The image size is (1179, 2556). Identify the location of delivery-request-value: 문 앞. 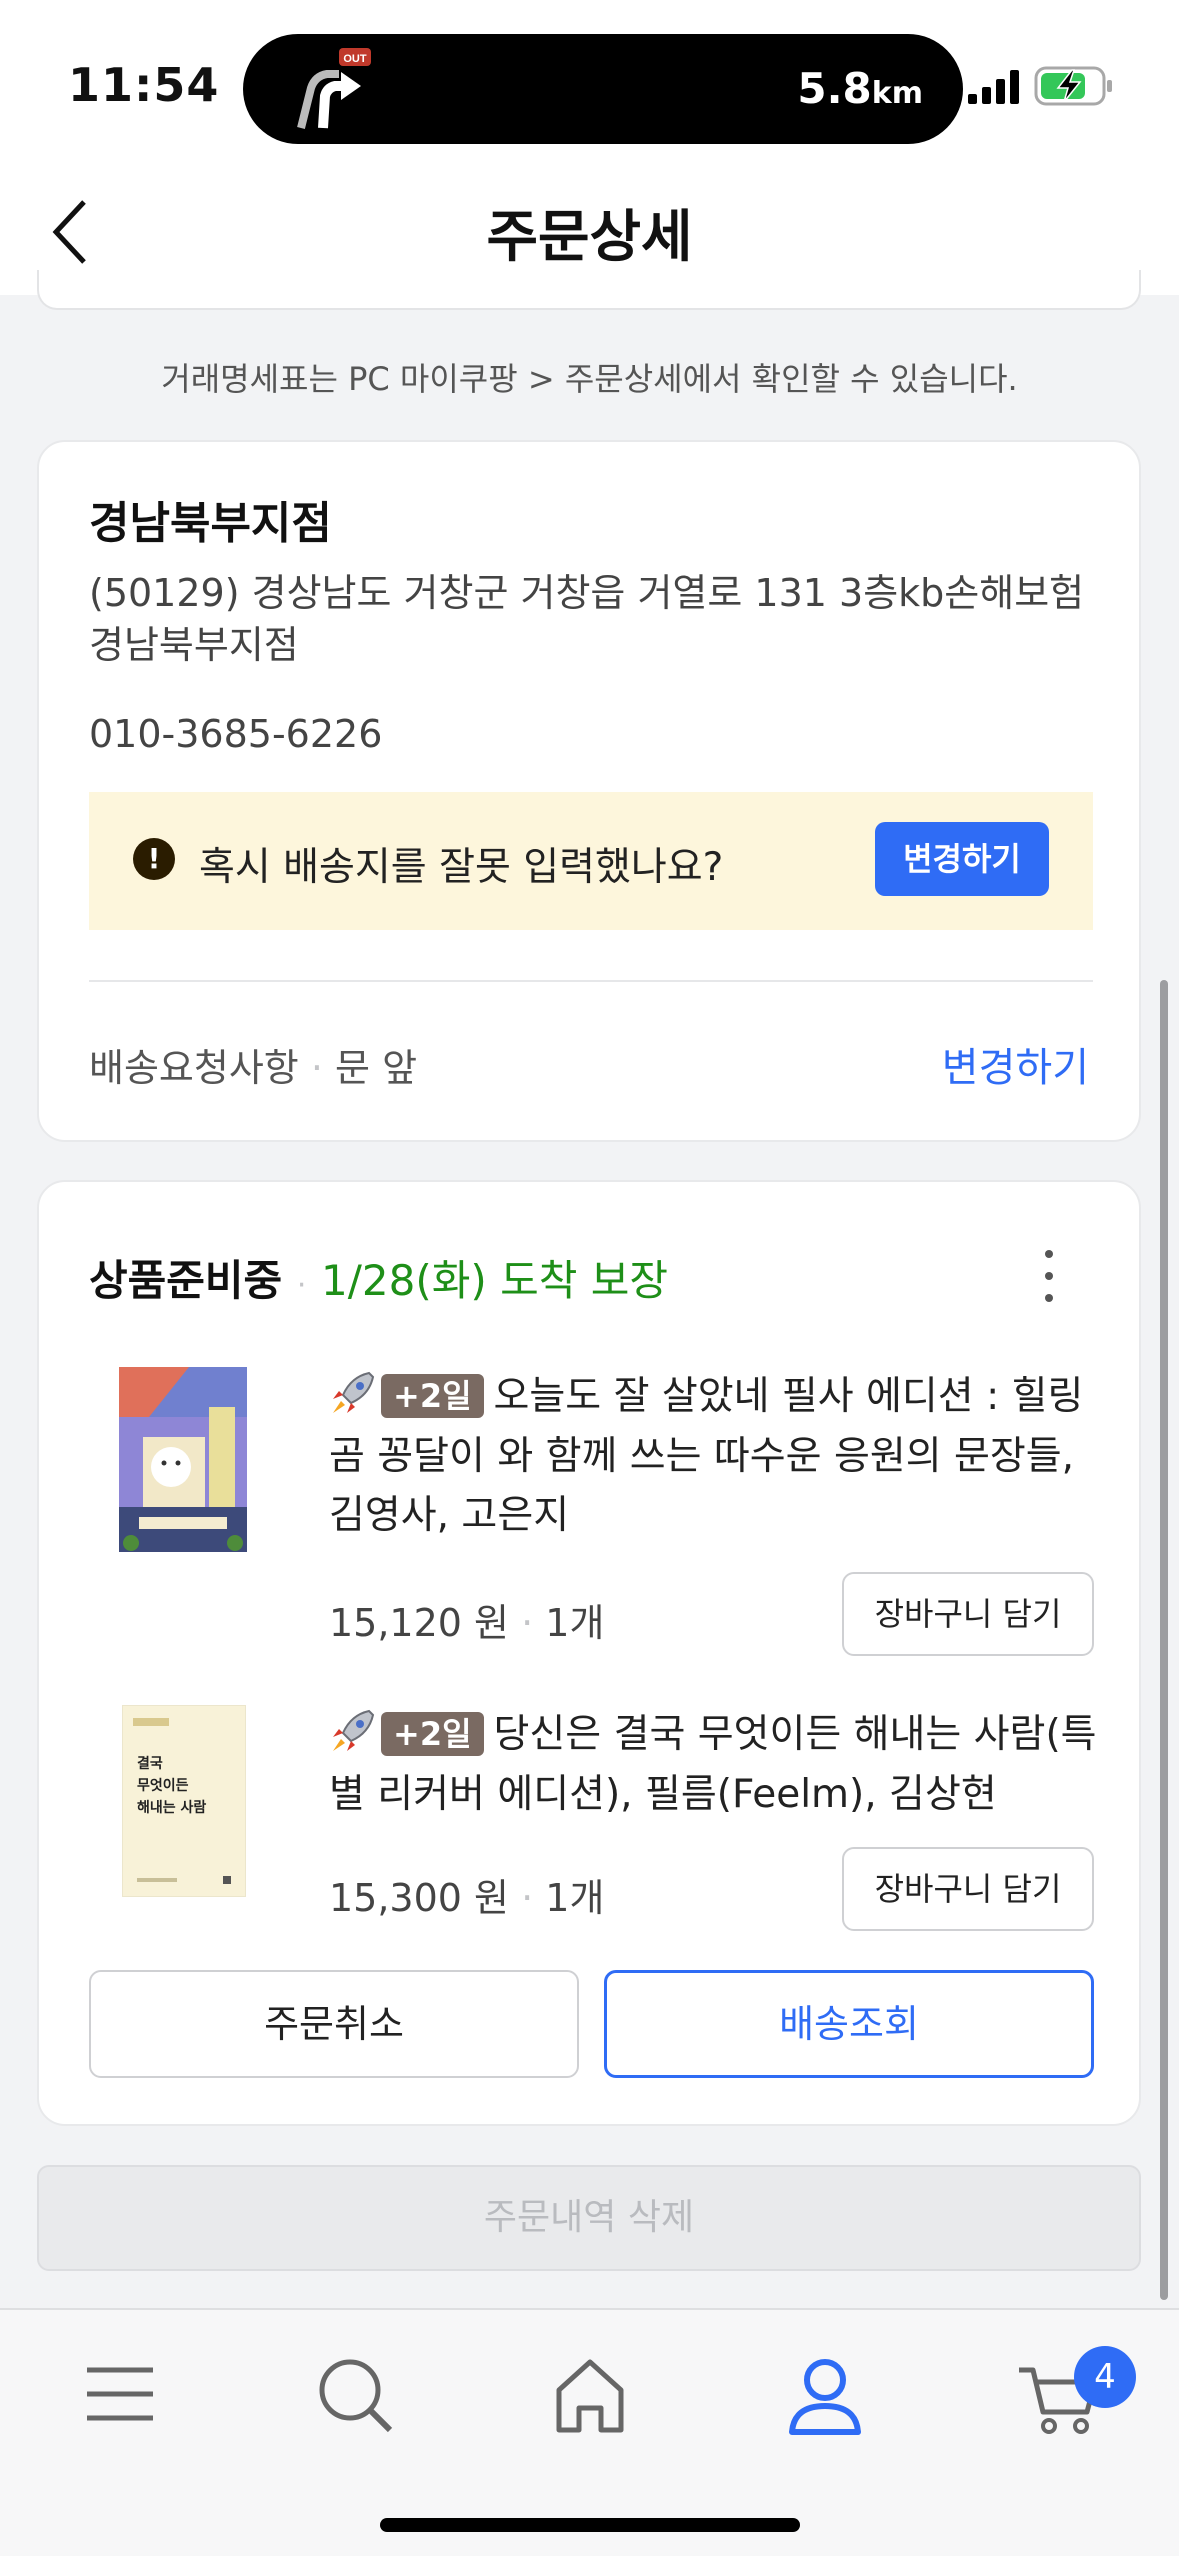
(376, 1068).